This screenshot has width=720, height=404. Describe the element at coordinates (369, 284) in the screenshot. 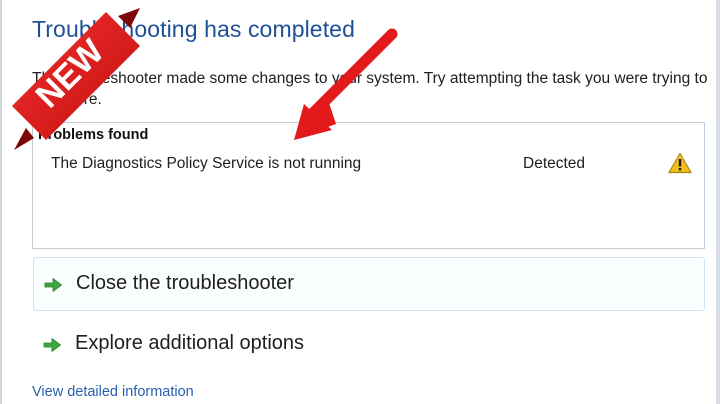

I see `close-troubleshooter-button: Close the troubleshooter` at that location.